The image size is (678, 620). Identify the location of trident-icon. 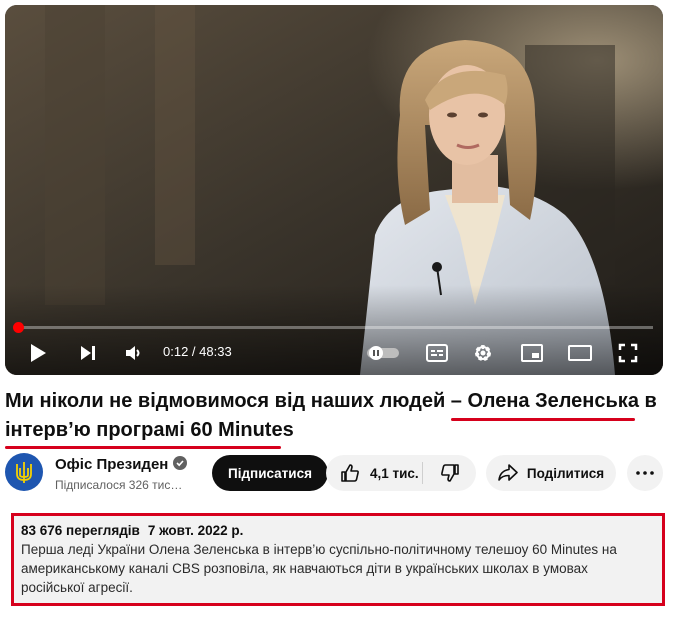
(24, 472).